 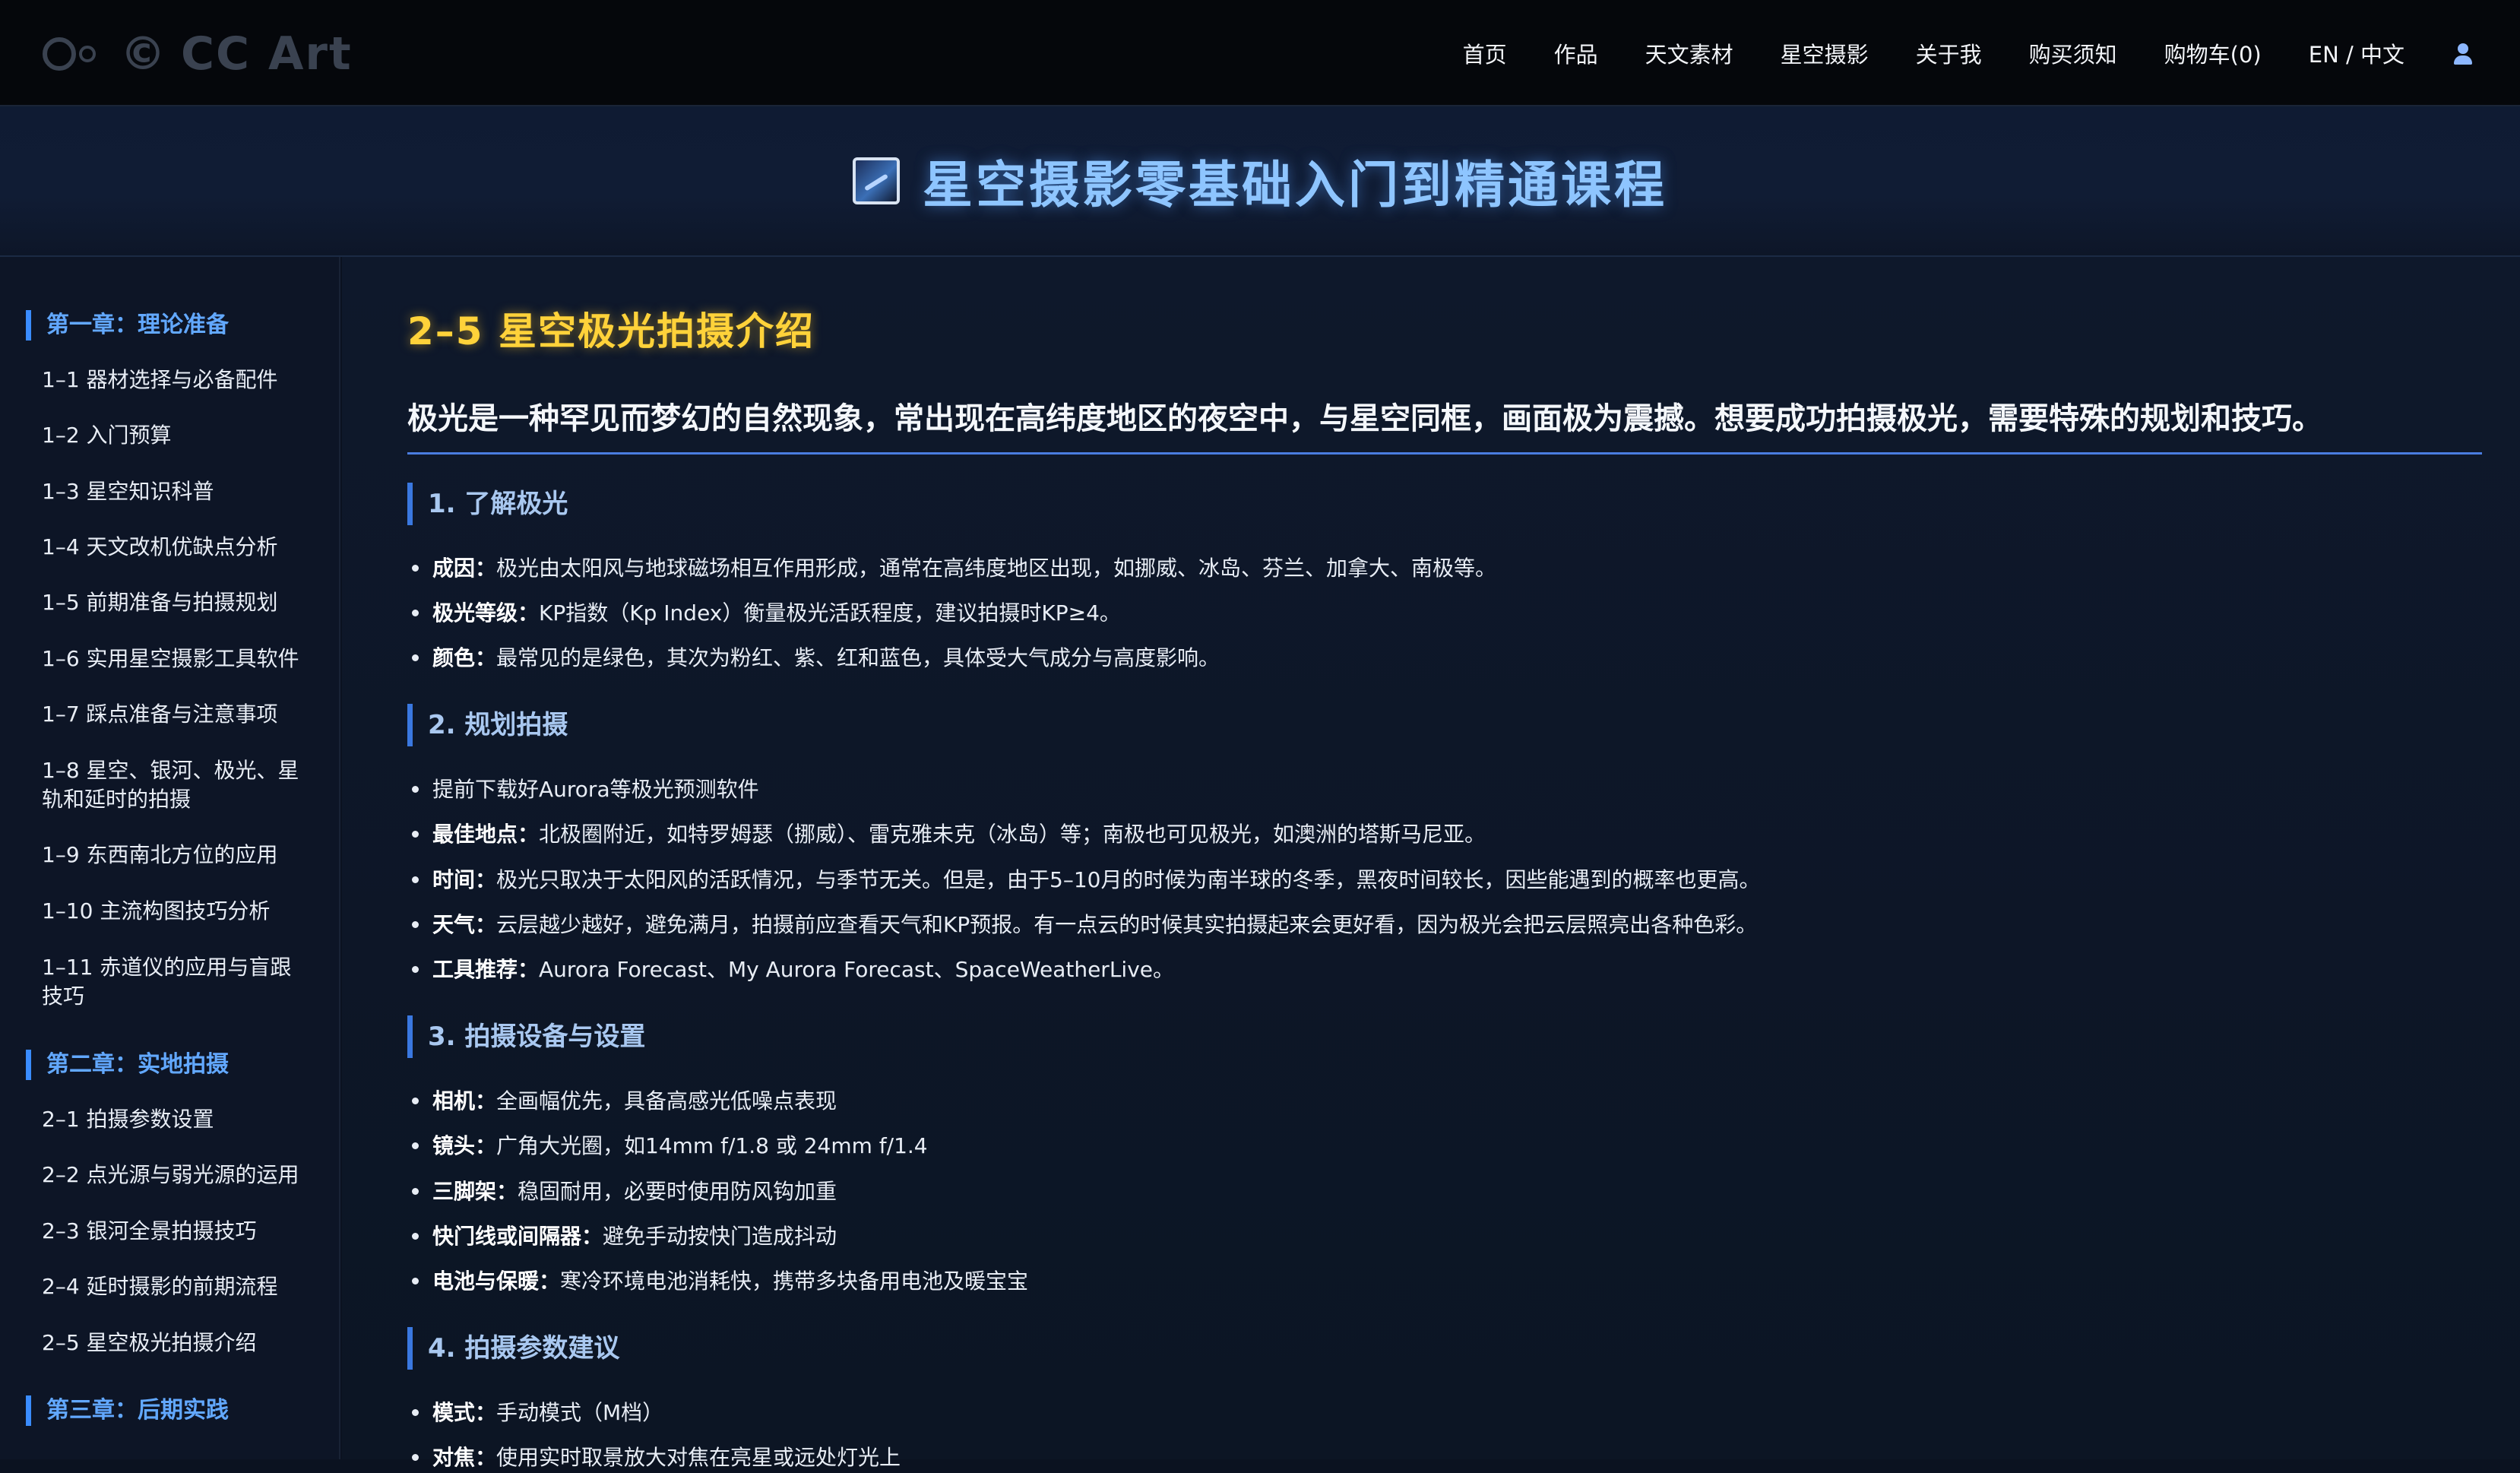 What do you see at coordinates (624, 1101) in the screenshot?
I see `list-item: 相机：全画幅优先，具备高感光低噪点表现` at bounding box center [624, 1101].